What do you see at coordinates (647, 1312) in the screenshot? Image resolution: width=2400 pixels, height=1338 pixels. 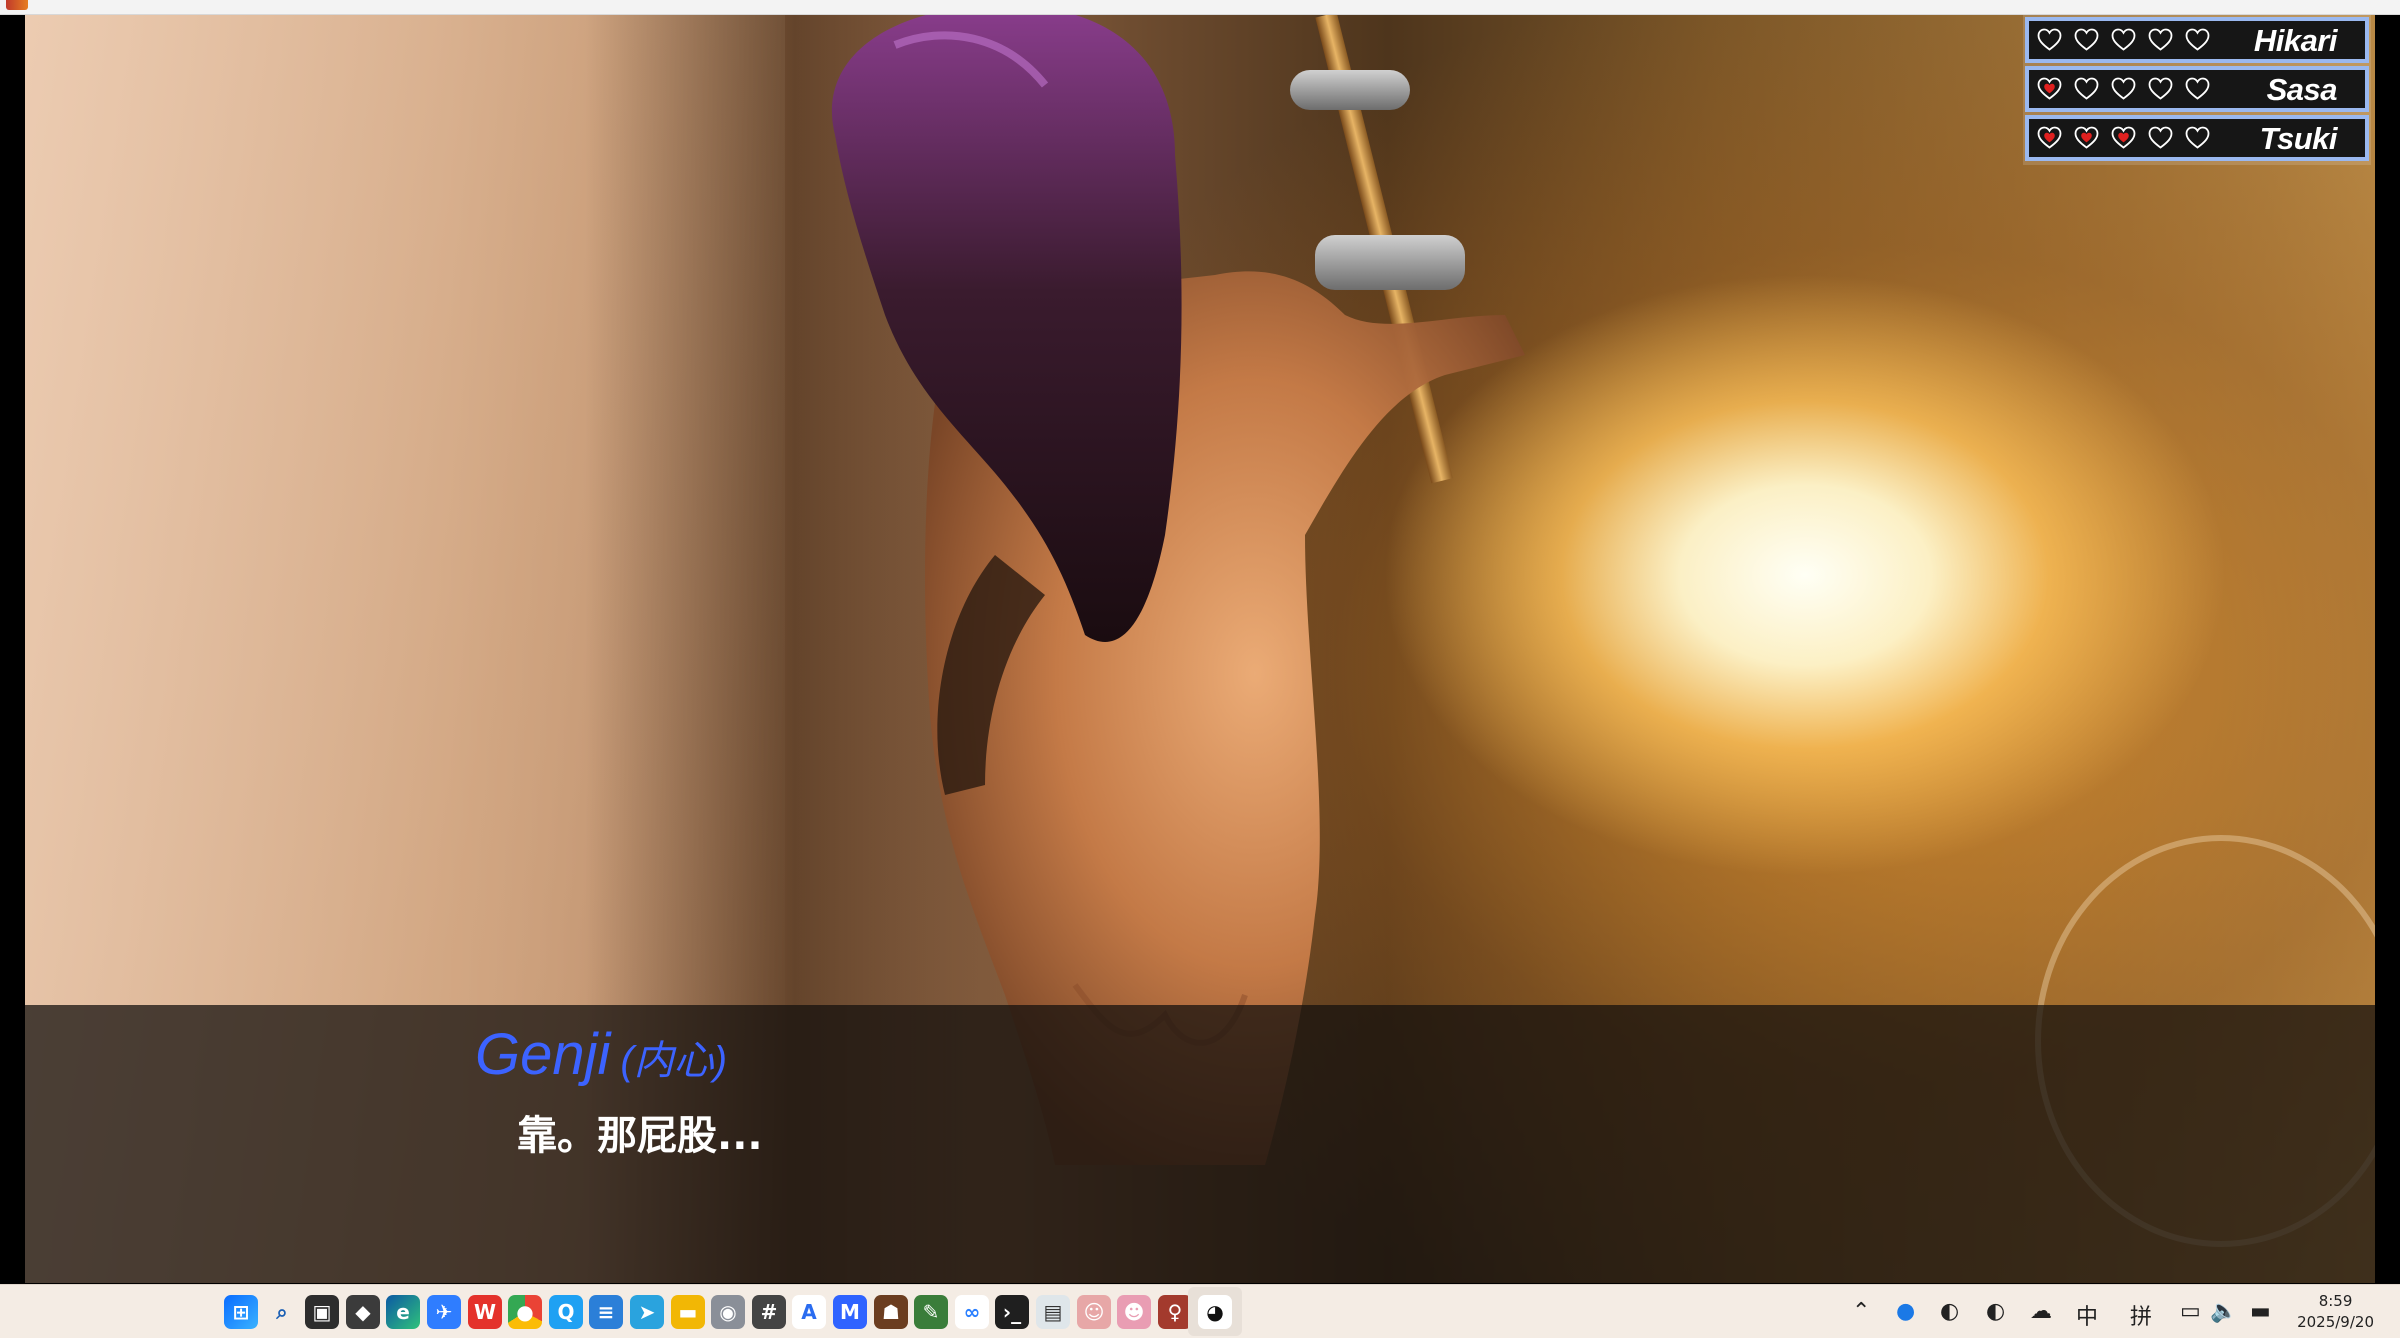 I see `telegram-icon: ➤` at bounding box center [647, 1312].